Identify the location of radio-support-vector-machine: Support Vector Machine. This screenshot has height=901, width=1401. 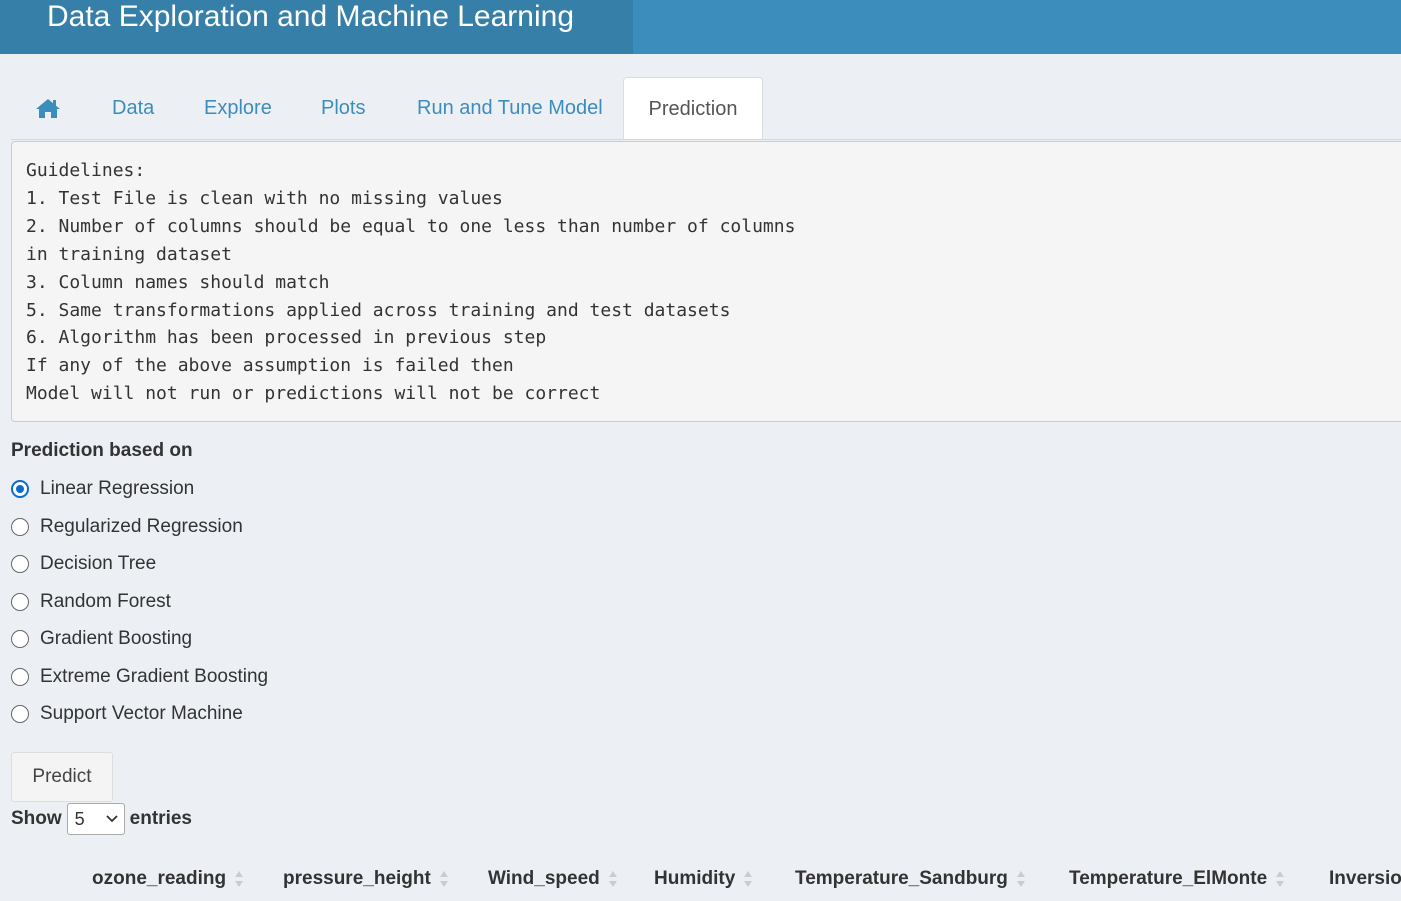
(127, 714).